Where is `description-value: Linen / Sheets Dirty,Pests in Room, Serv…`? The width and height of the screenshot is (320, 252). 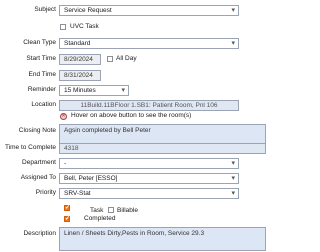 description-value: Linen / Sheets Dirty,Pests in Room, Serv… is located at coordinates (134, 233).